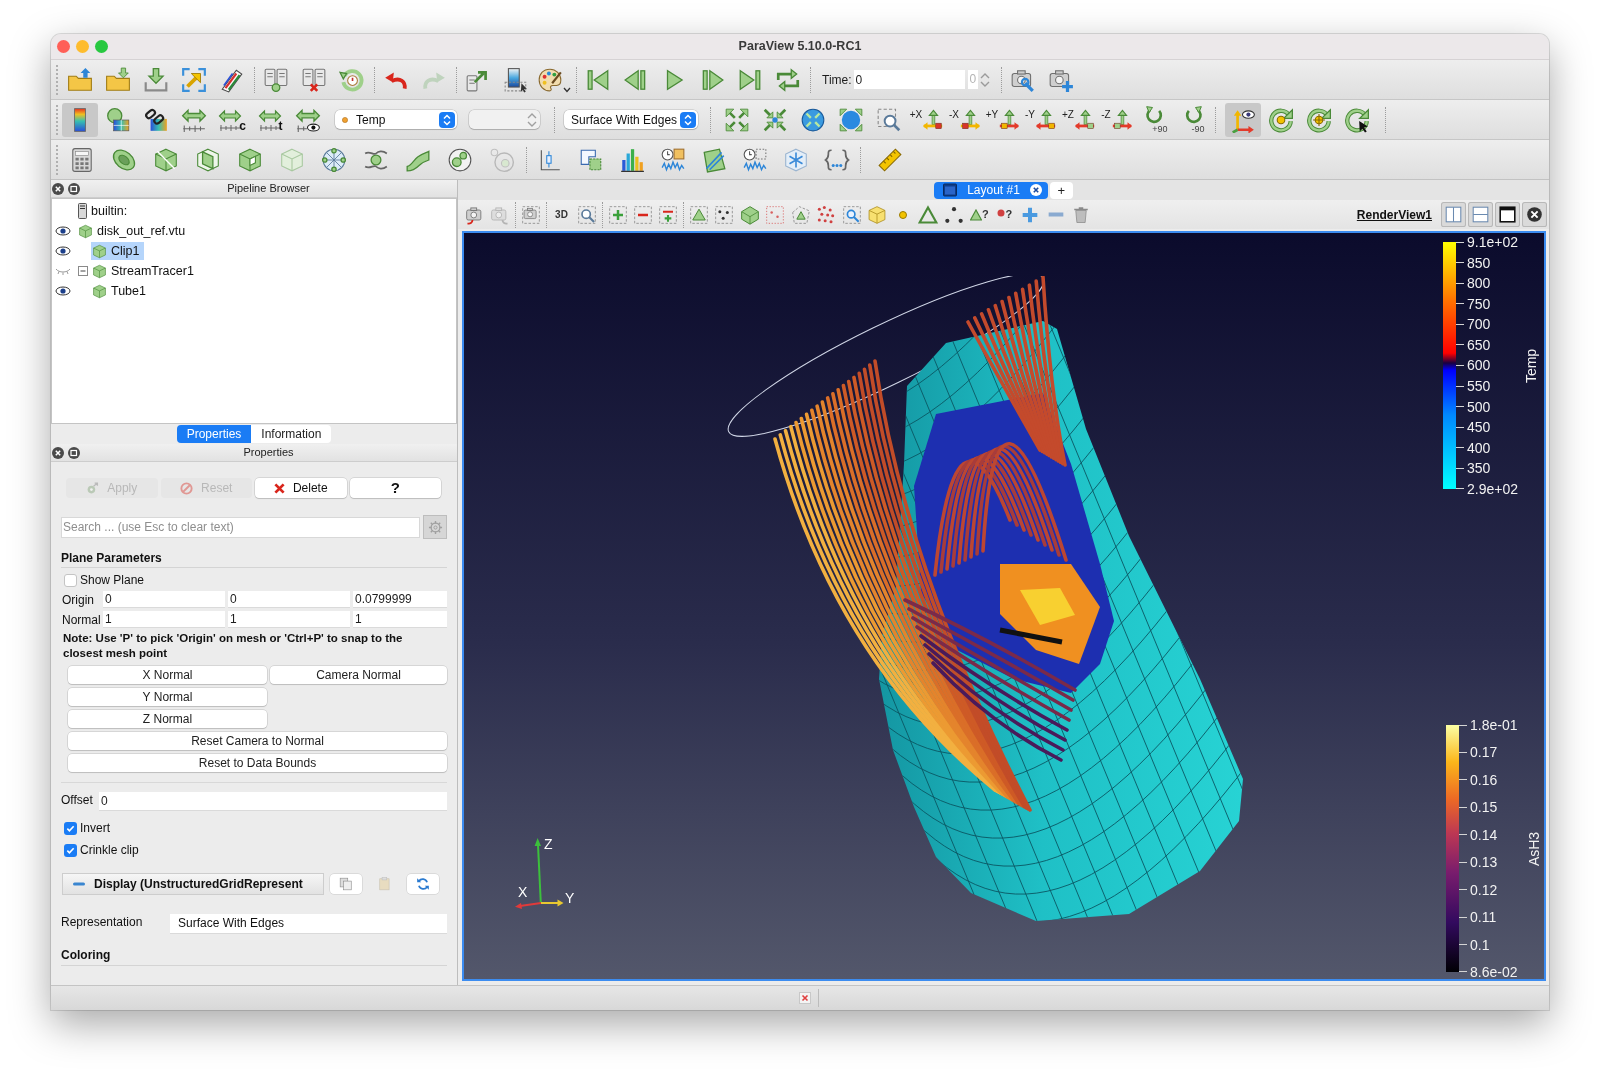 Image resolution: width=1600 pixels, height=1077 pixels. Describe the element at coordinates (460, 159) in the screenshot. I see `circles-group-icon` at that location.